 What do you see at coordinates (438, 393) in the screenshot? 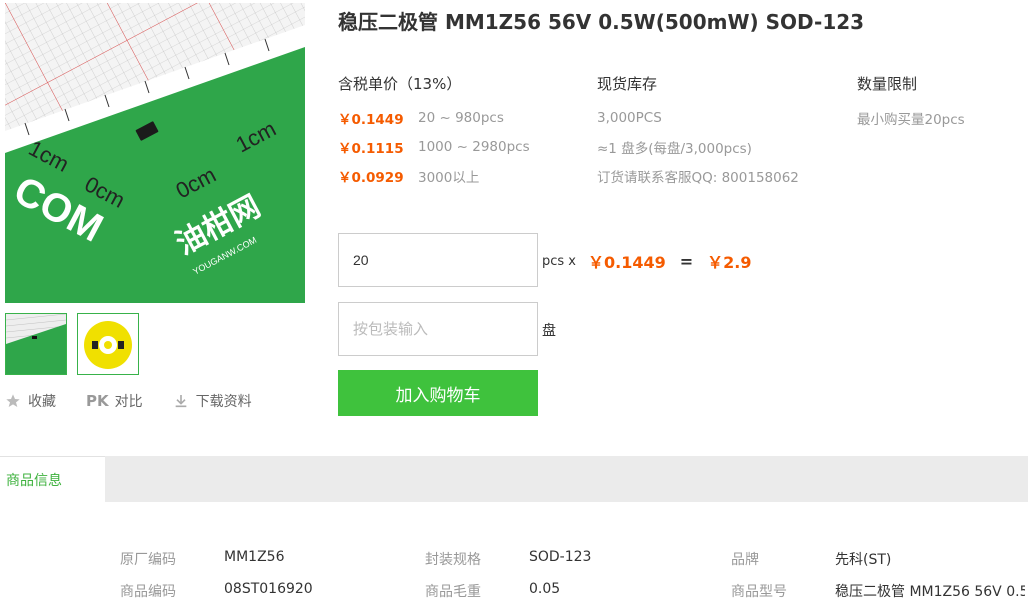
I see `add-to-cart-button: 加入购物车` at bounding box center [438, 393].